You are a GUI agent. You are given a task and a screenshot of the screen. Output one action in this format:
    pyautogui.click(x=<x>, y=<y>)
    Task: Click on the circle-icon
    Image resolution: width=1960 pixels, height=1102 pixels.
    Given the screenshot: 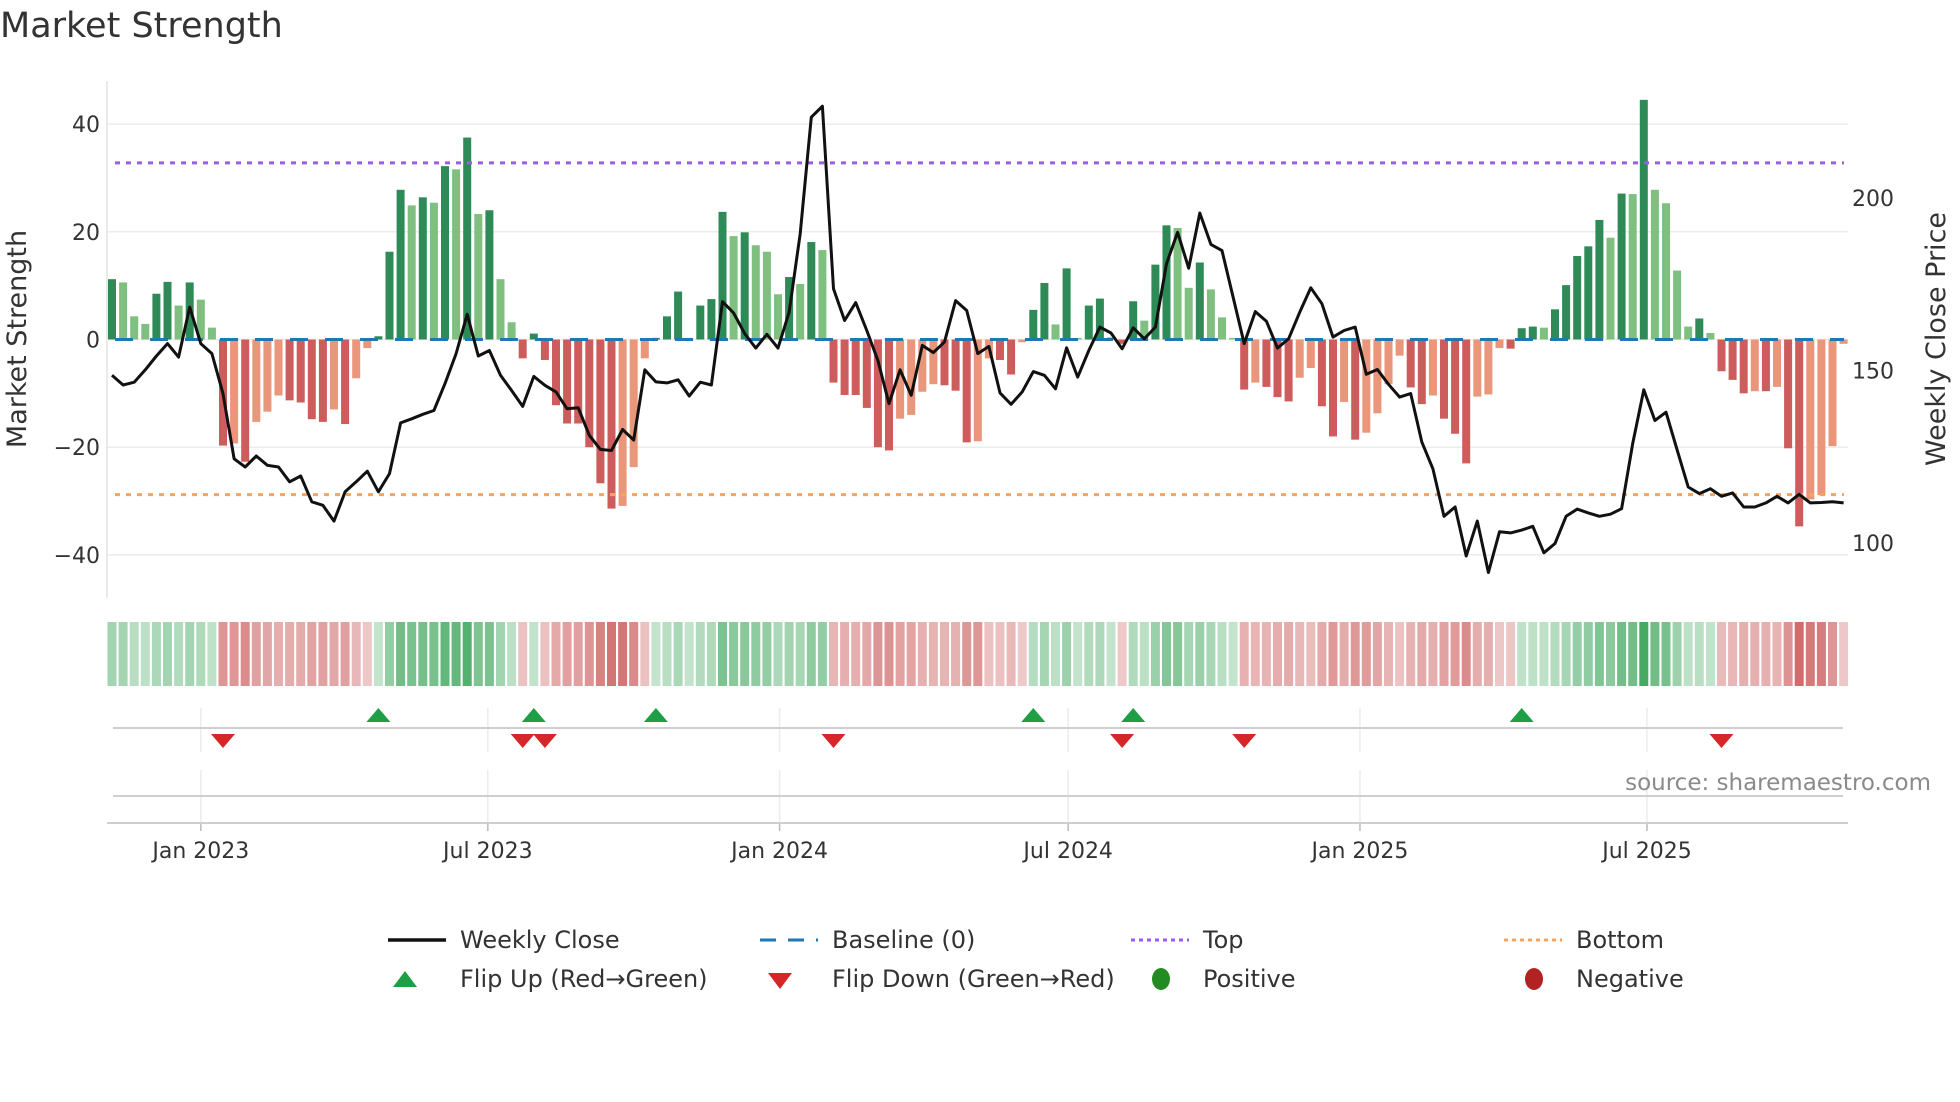 What is the action you would take?
    pyautogui.click(x=1161, y=979)
    